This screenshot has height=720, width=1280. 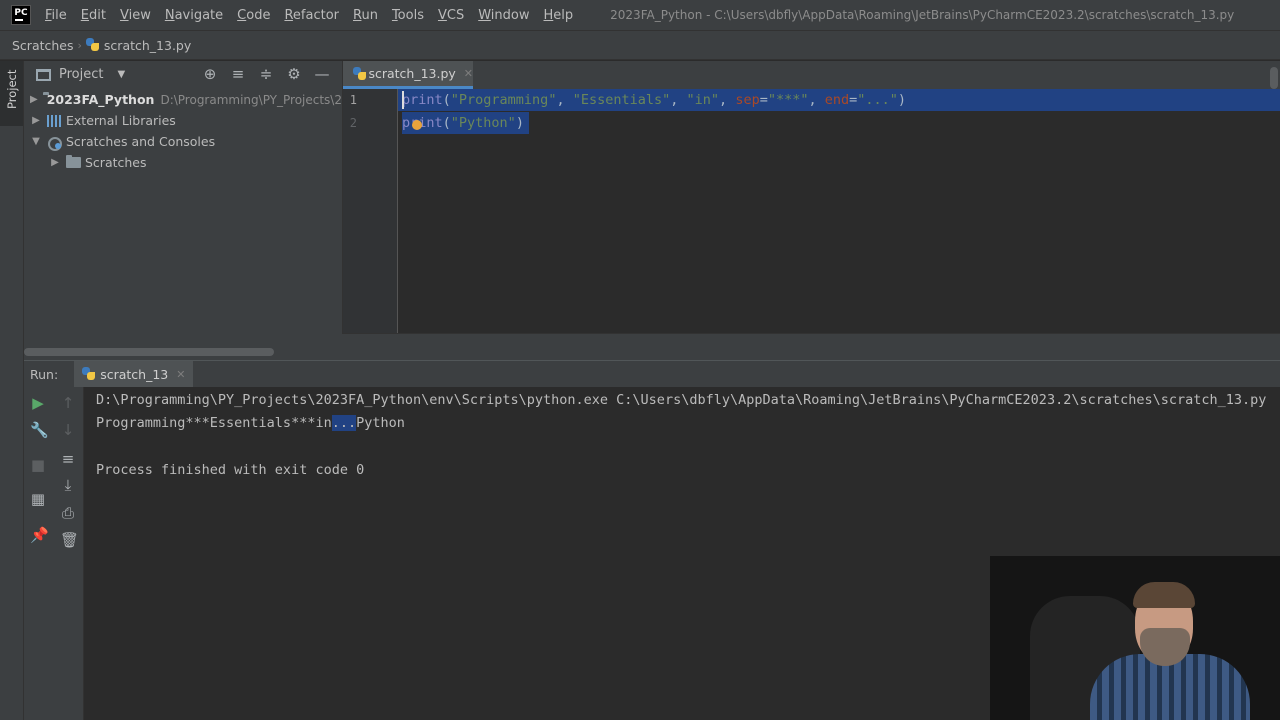 What do you see at coordinates (100, 99) in the screenshot?
I see `tree-item-label: 2023FA_Python` at bounding box center [100, 99].